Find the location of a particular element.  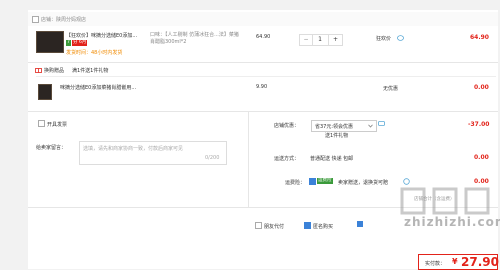

shop-checkbox is located at coordinates (35, 19).